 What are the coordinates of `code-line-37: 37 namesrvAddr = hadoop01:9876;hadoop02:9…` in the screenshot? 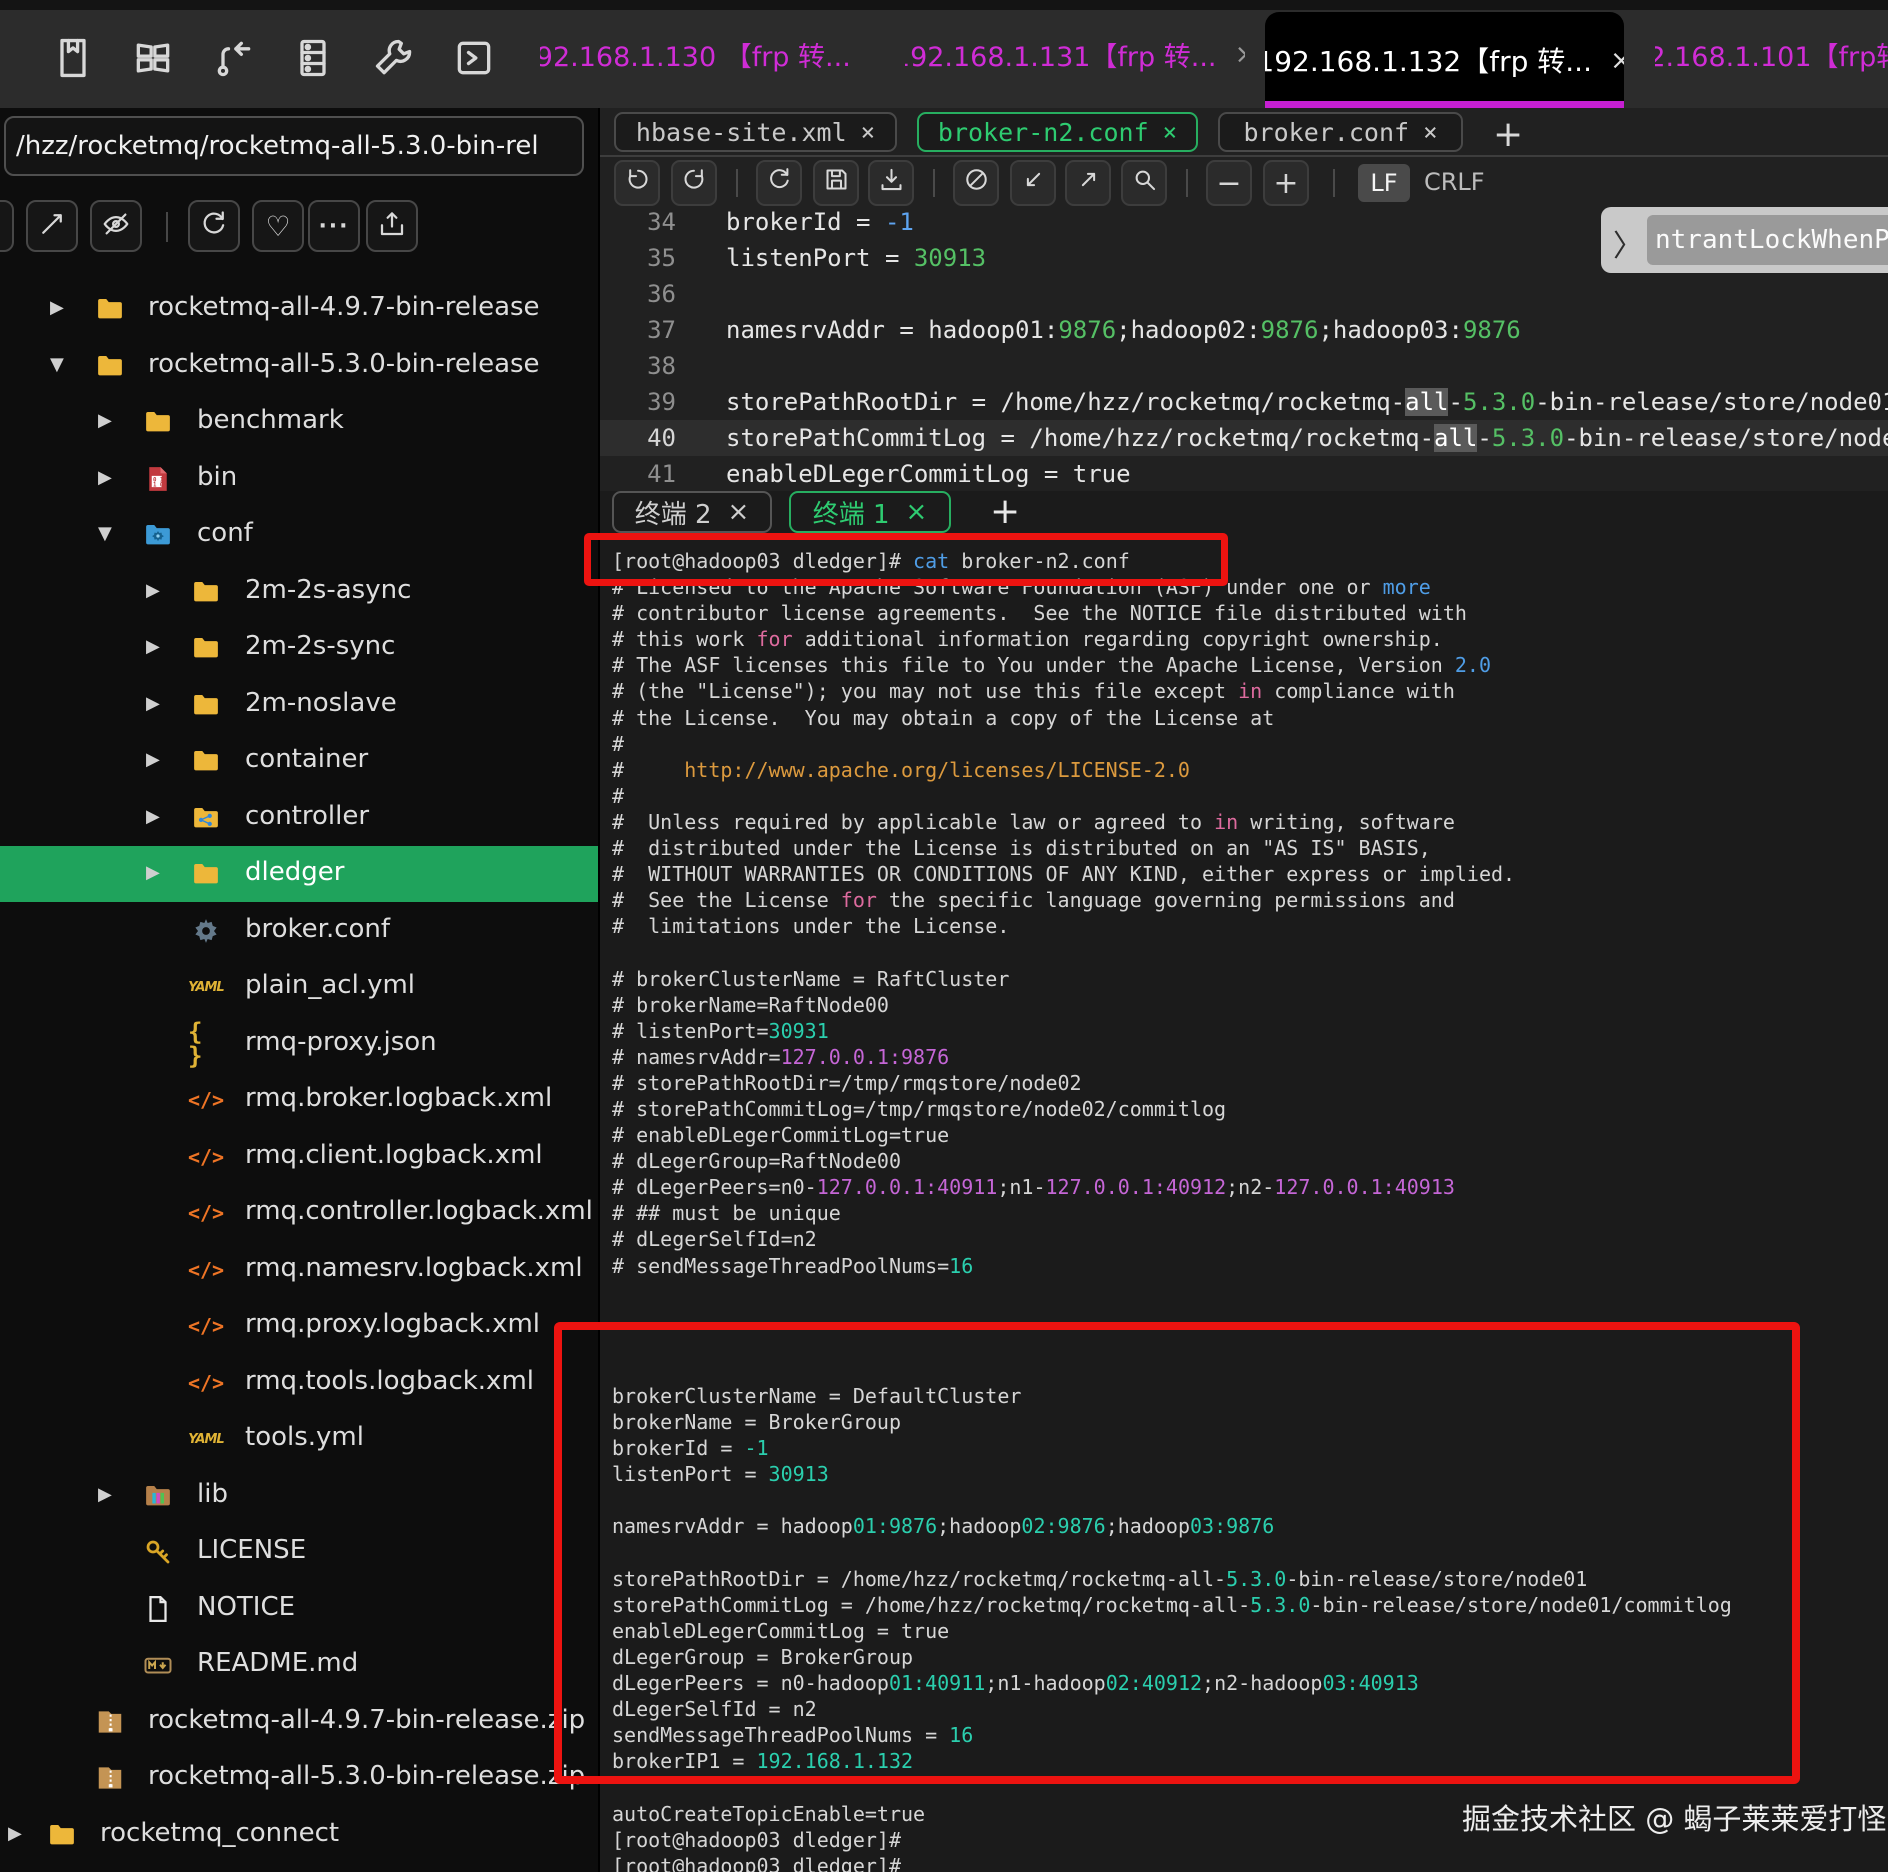 It's located at (1244, 330).